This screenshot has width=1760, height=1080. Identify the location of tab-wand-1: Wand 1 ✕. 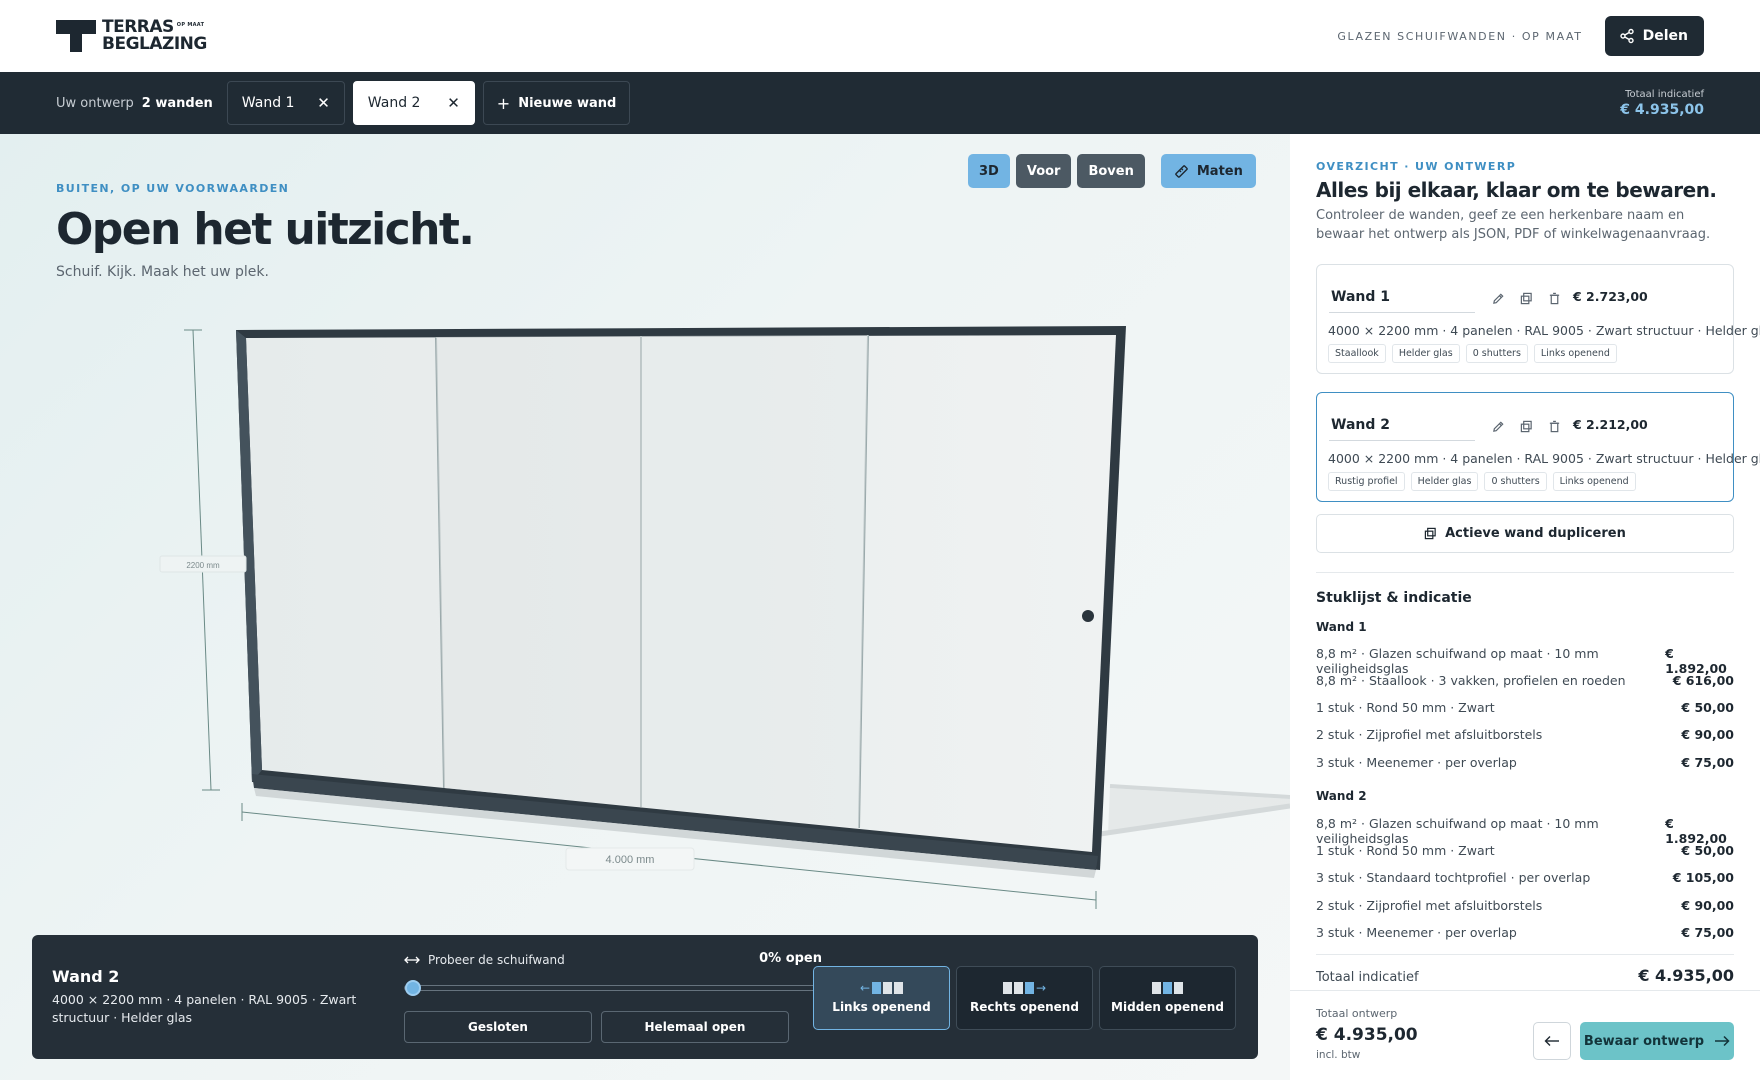
(285, 103).